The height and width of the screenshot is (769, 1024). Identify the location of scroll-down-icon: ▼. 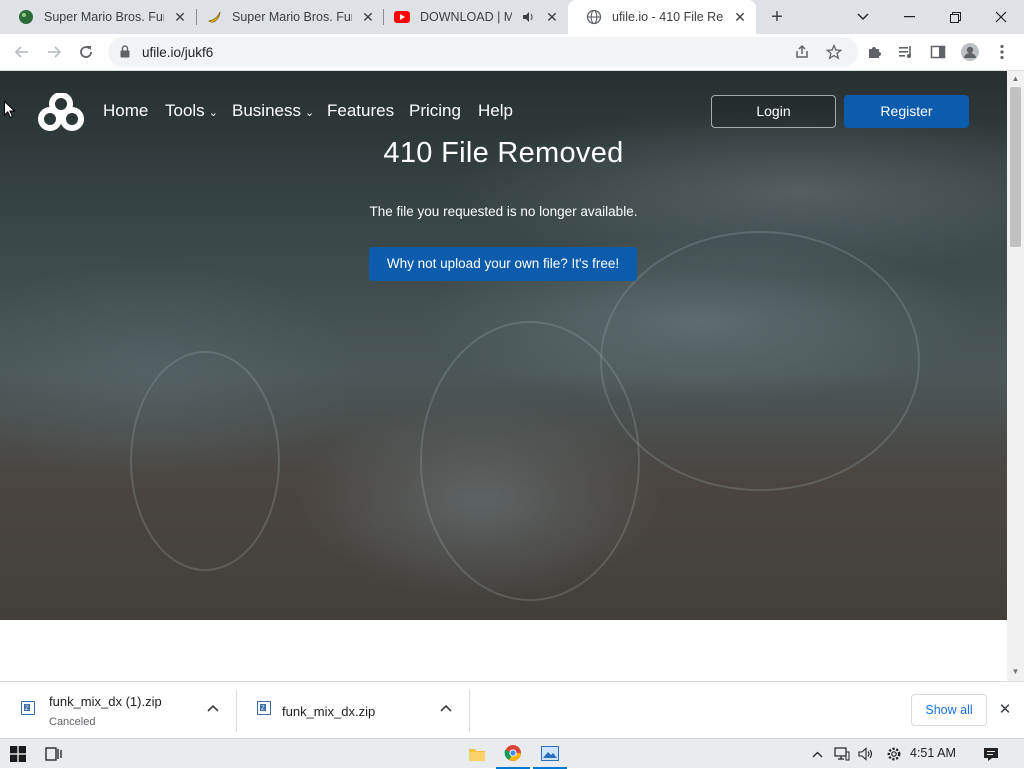
(1015, 672).